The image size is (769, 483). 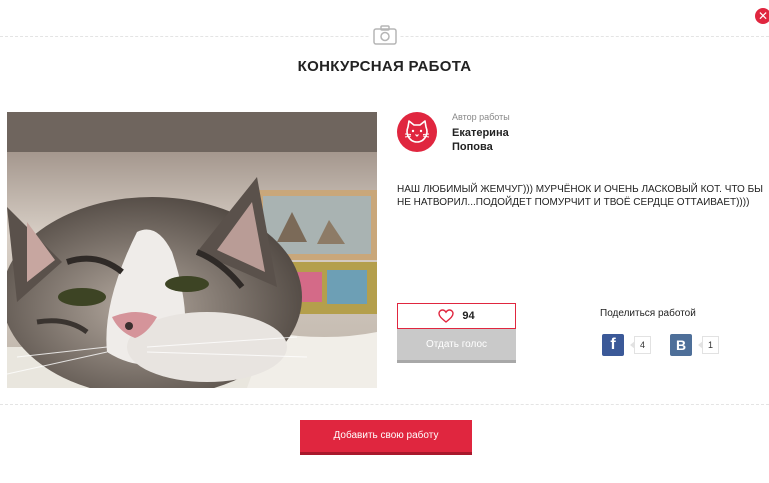 I want to click on heart-icon, so click(x=446, y=316).